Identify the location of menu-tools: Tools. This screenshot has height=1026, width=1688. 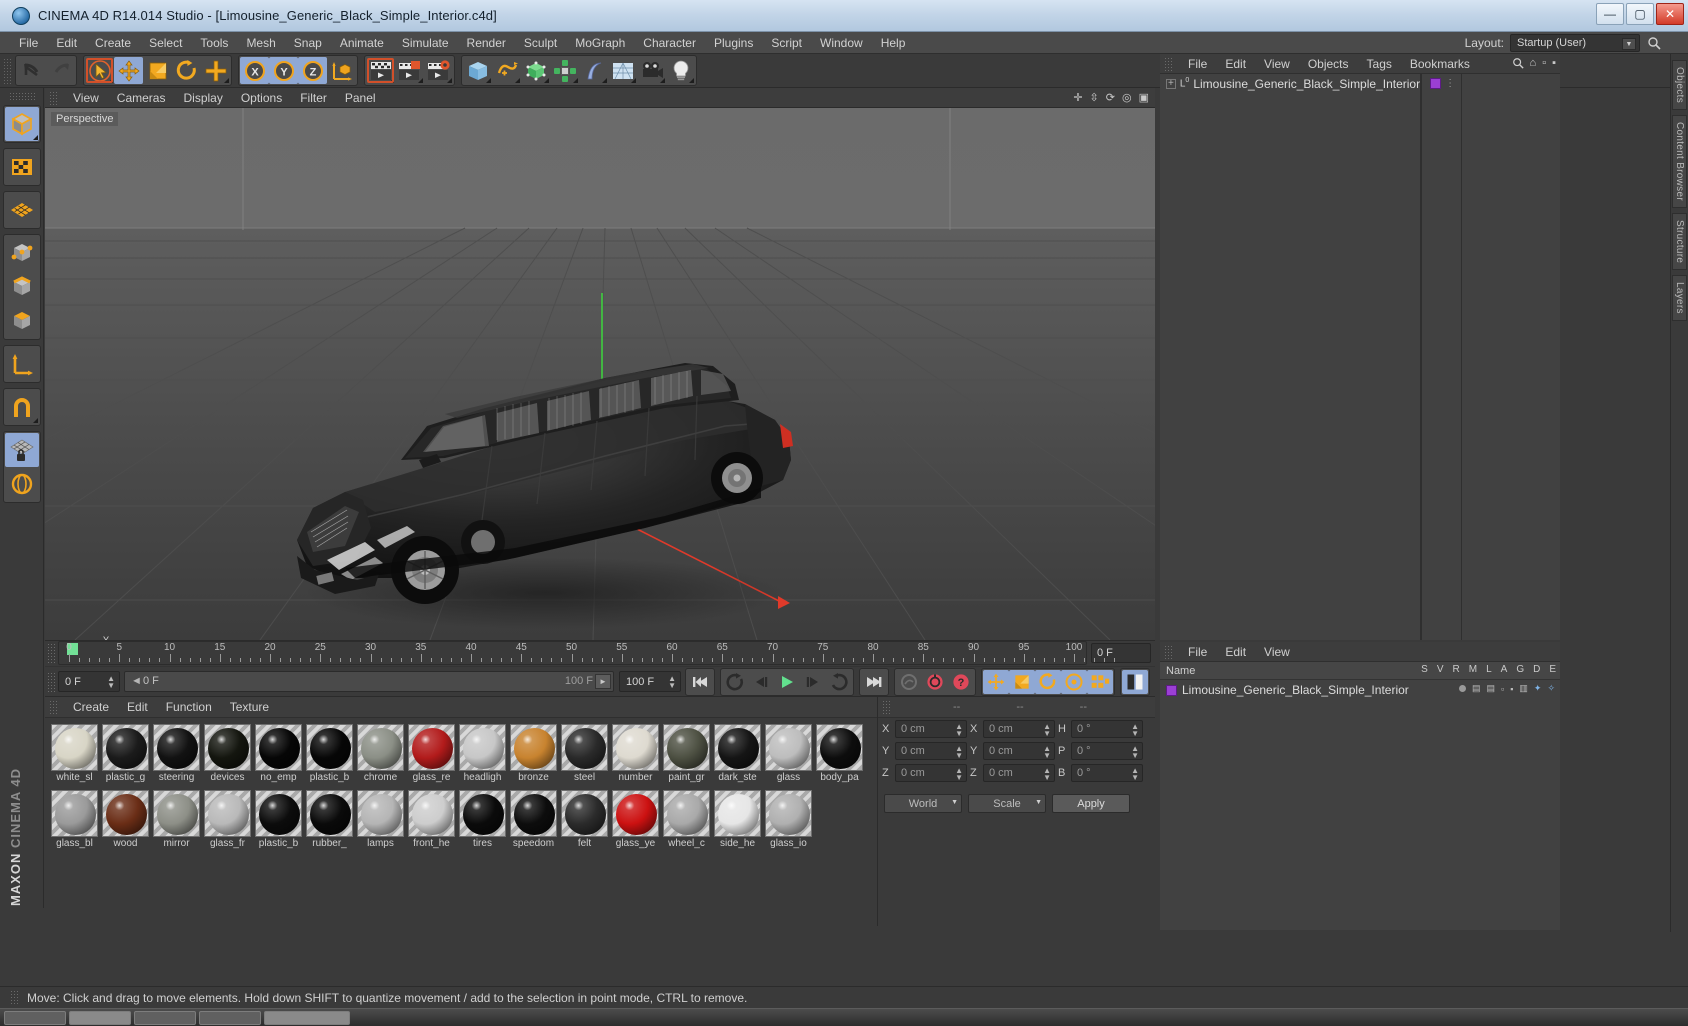
(214, 43).